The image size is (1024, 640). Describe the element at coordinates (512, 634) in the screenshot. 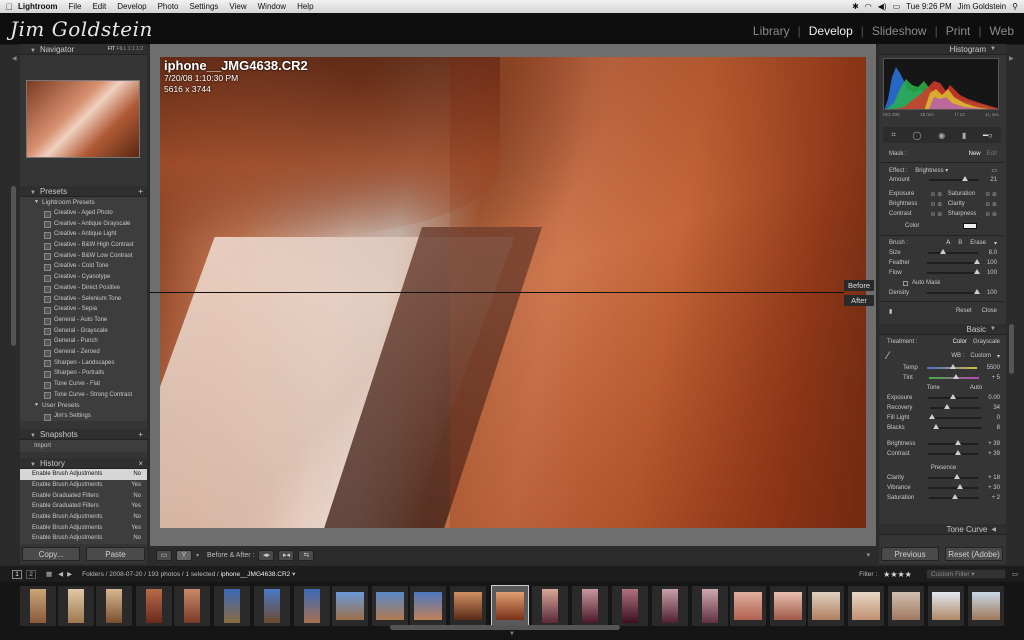

I see `filmstrip-toggle-icon: ▼` at that location.